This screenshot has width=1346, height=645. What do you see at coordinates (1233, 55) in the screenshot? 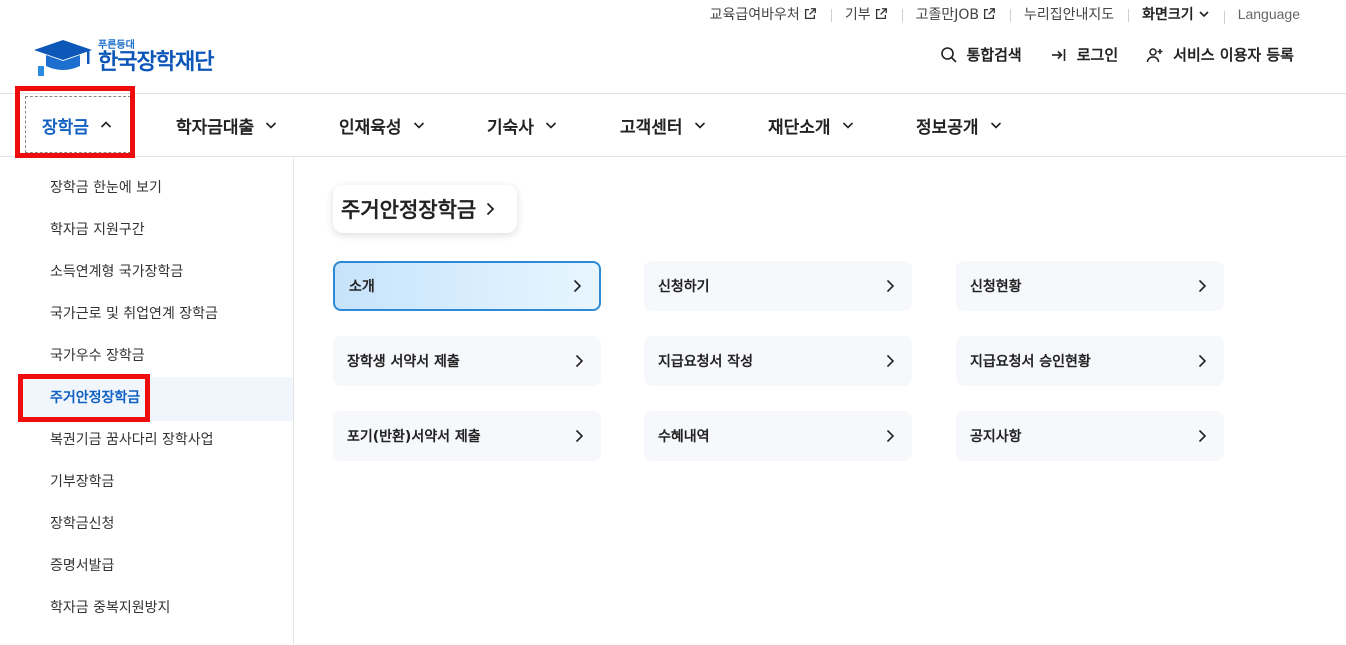
I see `register-label: 서비스 이용자 등록` at bounding box center [1233, 55].